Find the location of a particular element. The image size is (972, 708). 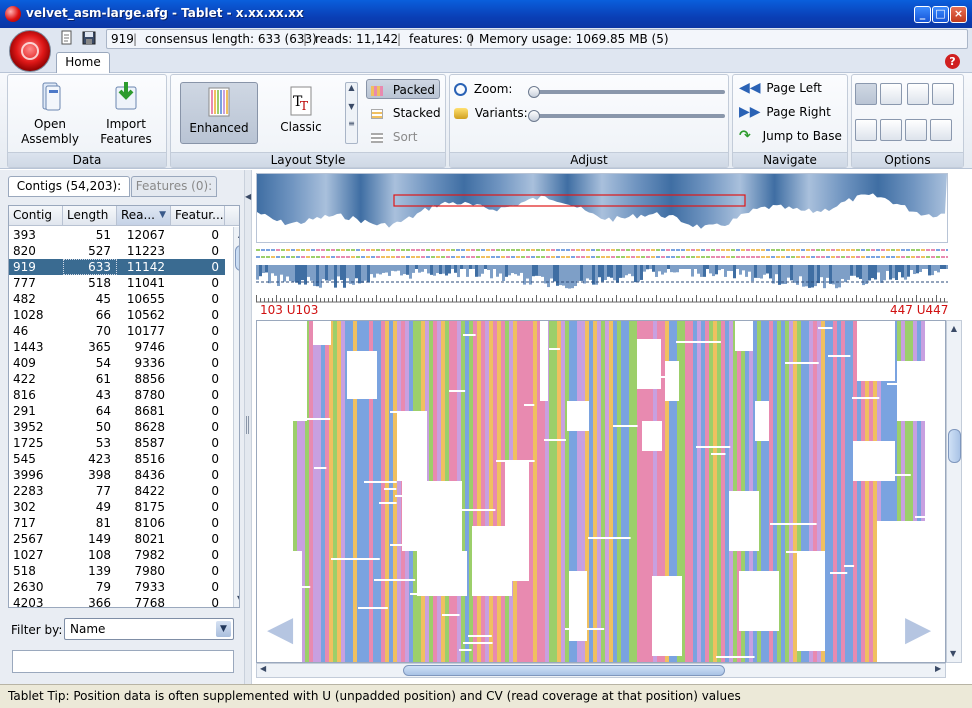

table-cell: 393 is located at coordinates (24, 235).